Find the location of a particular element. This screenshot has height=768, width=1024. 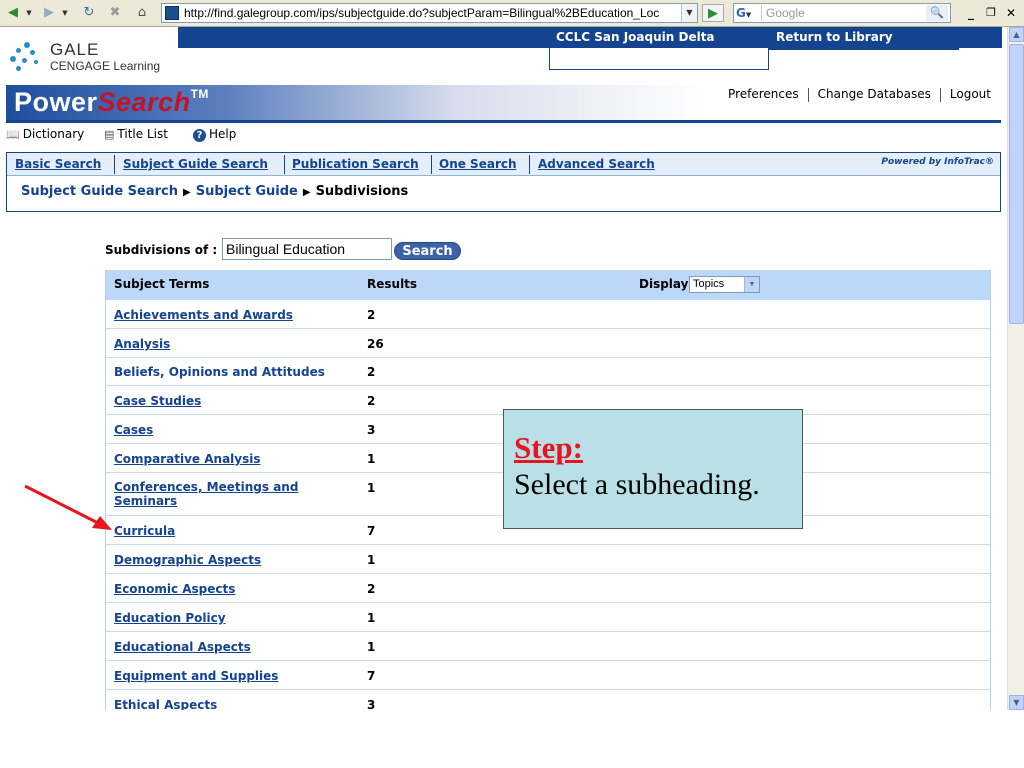

subject-term-link: Ethical Aspects is located at coordinates (221, 704).